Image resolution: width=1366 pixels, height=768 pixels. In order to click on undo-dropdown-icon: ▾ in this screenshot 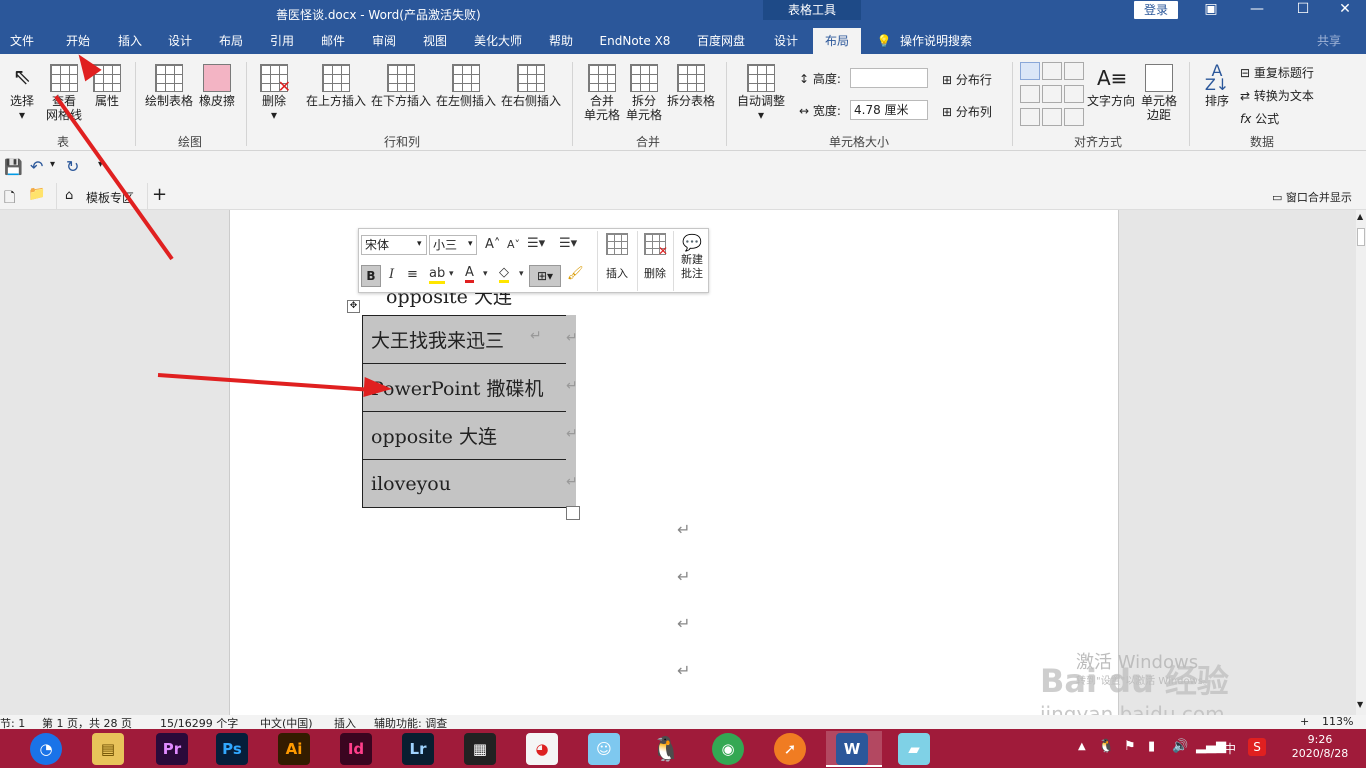, I will do `click(52, 164)`.